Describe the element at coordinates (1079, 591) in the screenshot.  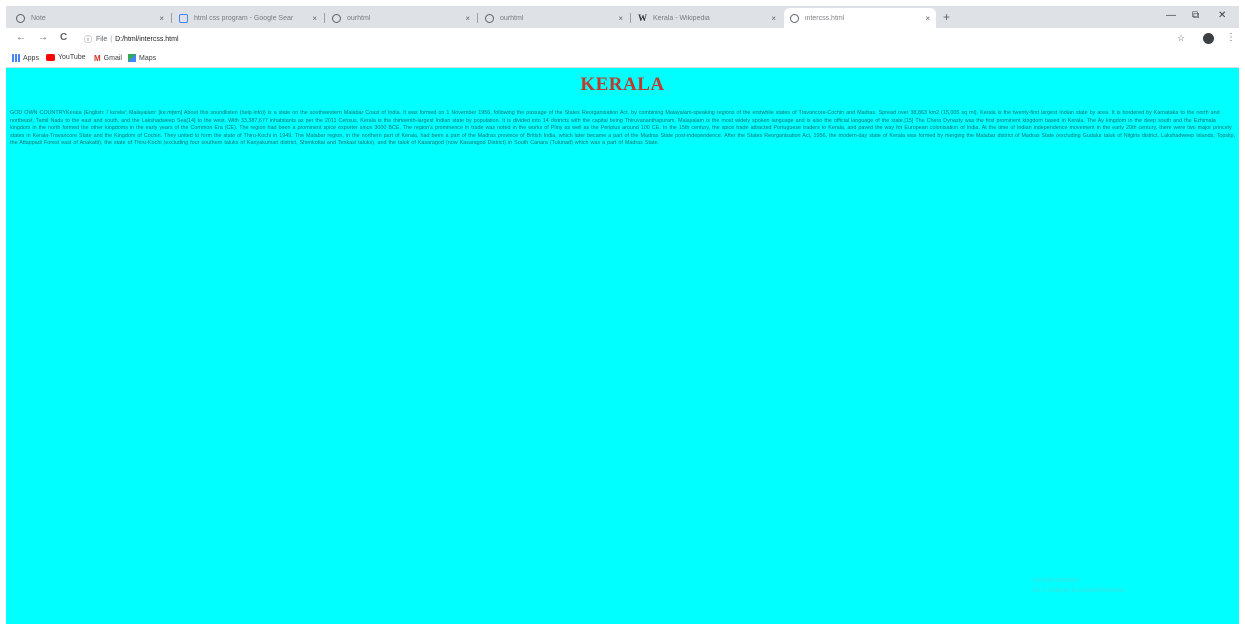
I see `watermark-line: Go to Settings to activate Windows.` at that location.